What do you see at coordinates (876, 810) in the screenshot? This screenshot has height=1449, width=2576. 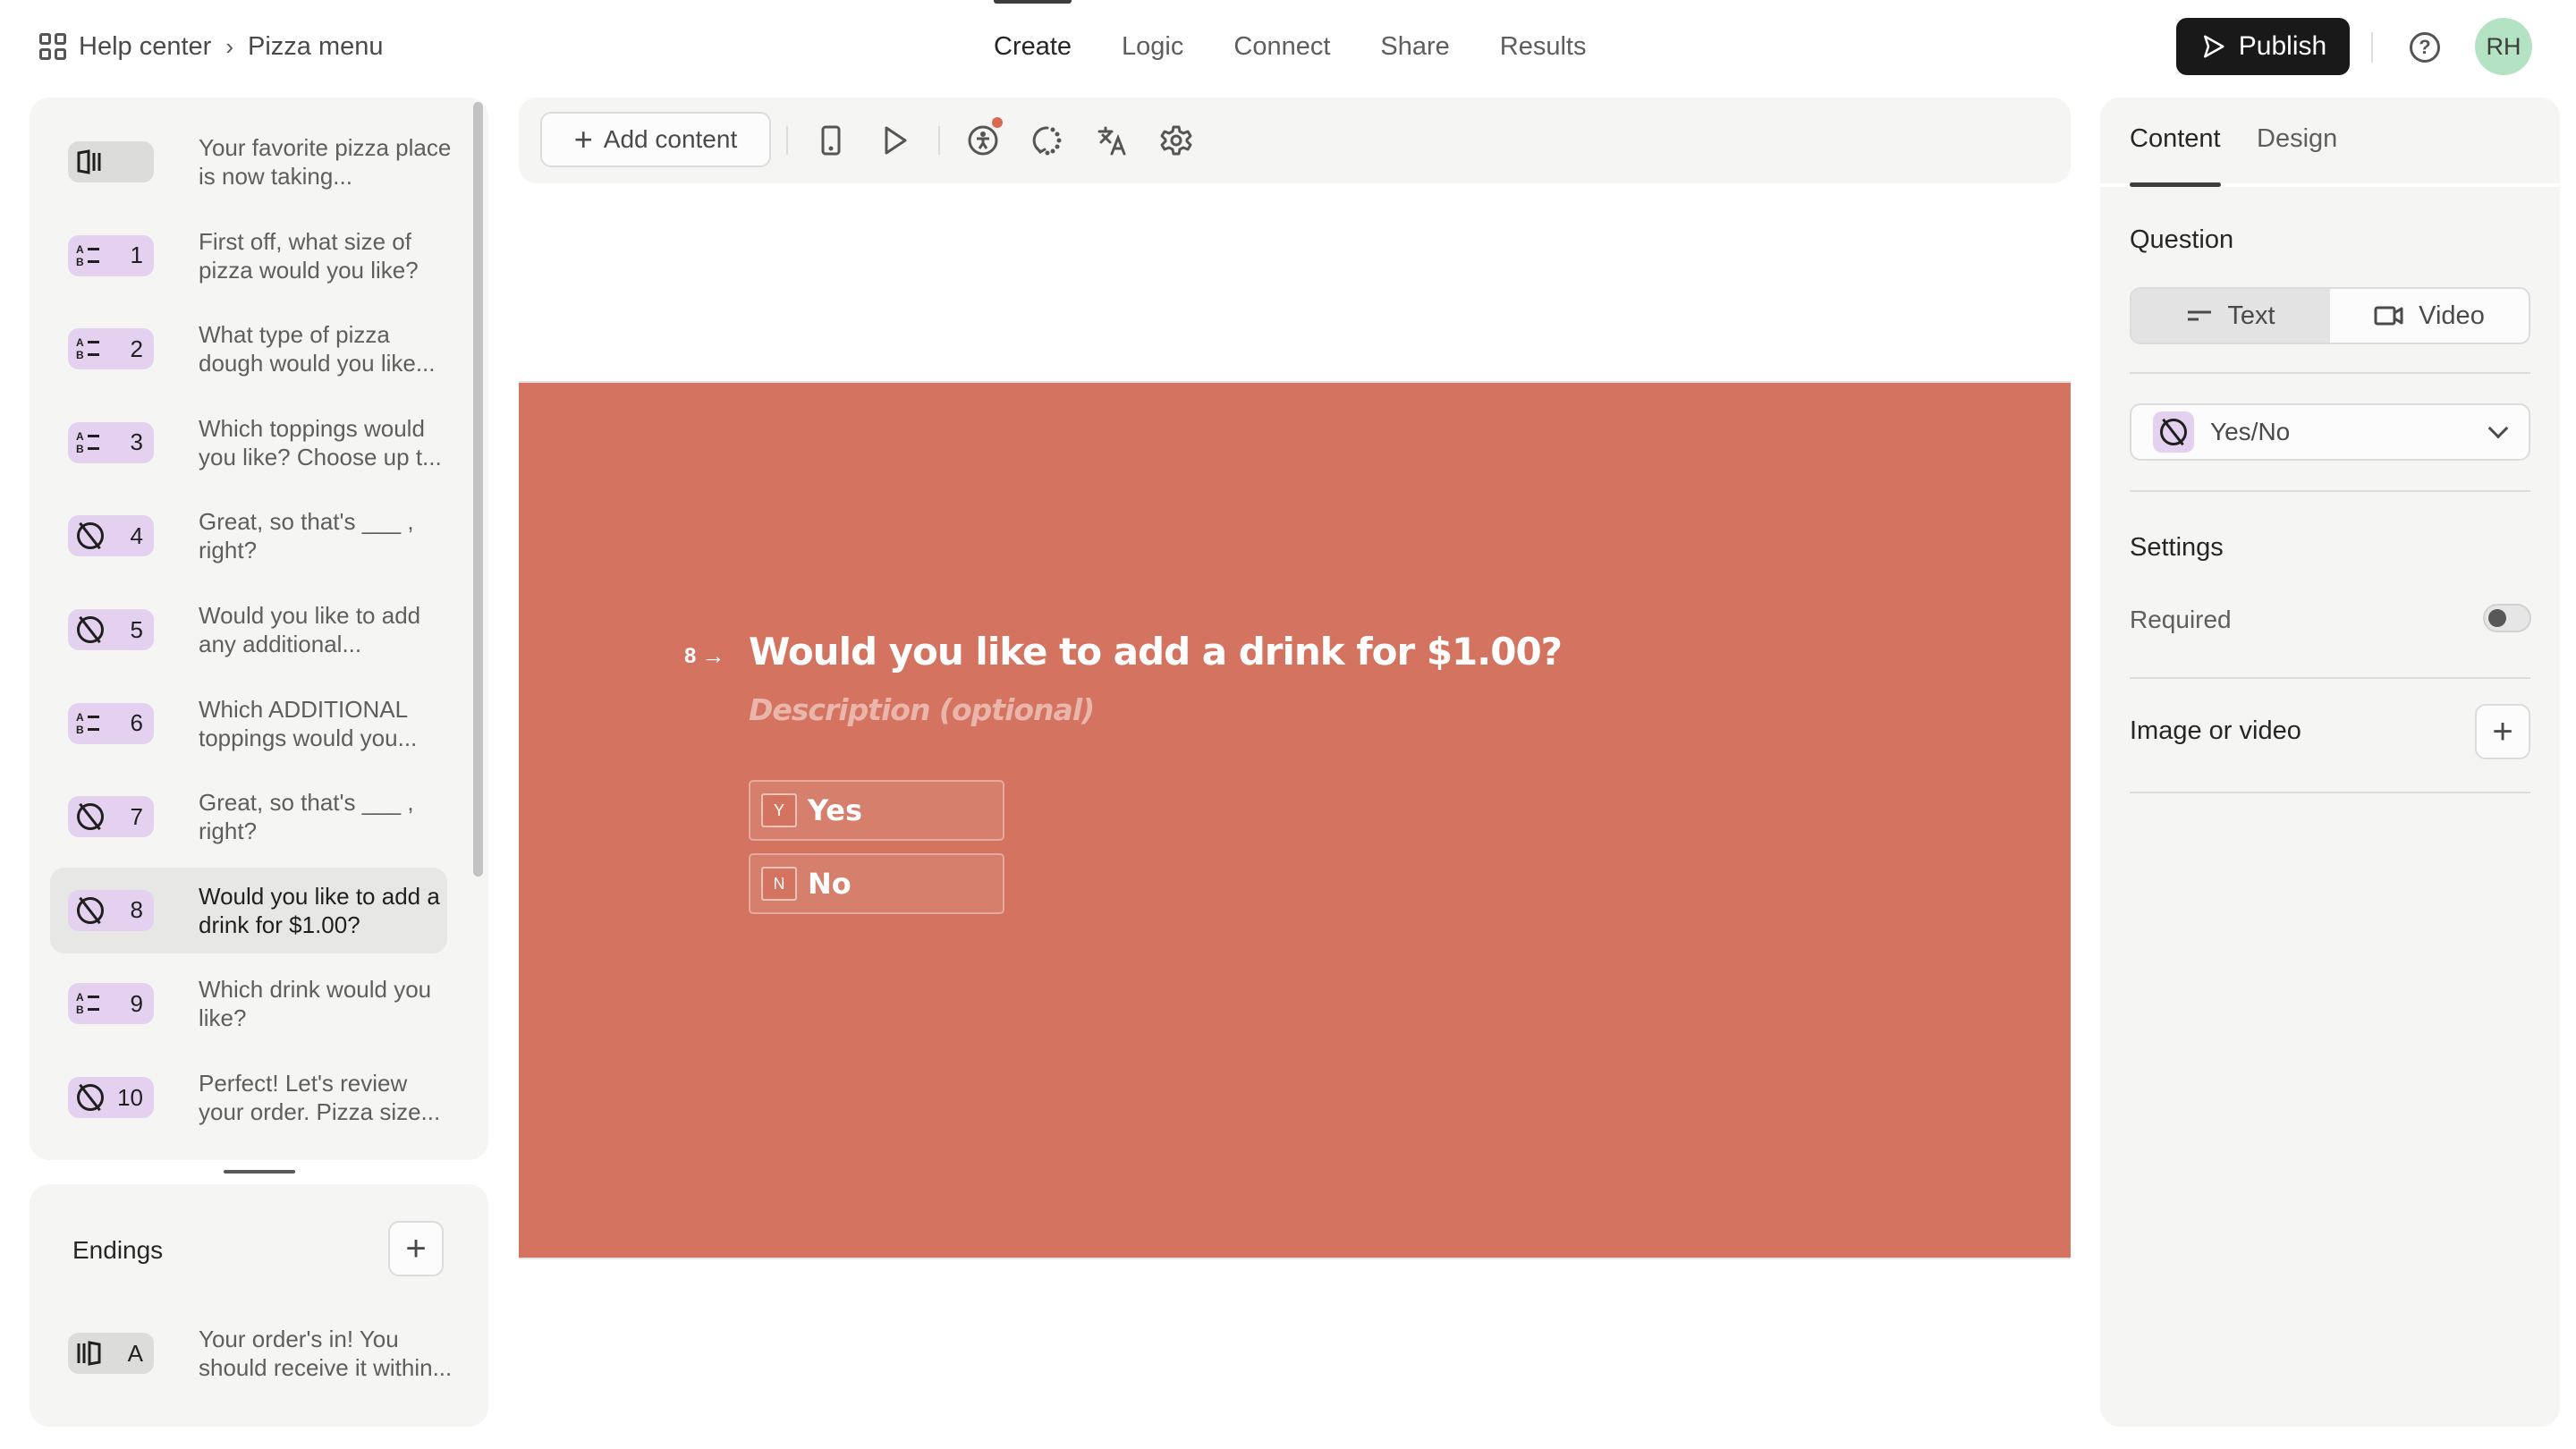 I see `choice-yes: Y Yes` at bounding box center [876, 810].